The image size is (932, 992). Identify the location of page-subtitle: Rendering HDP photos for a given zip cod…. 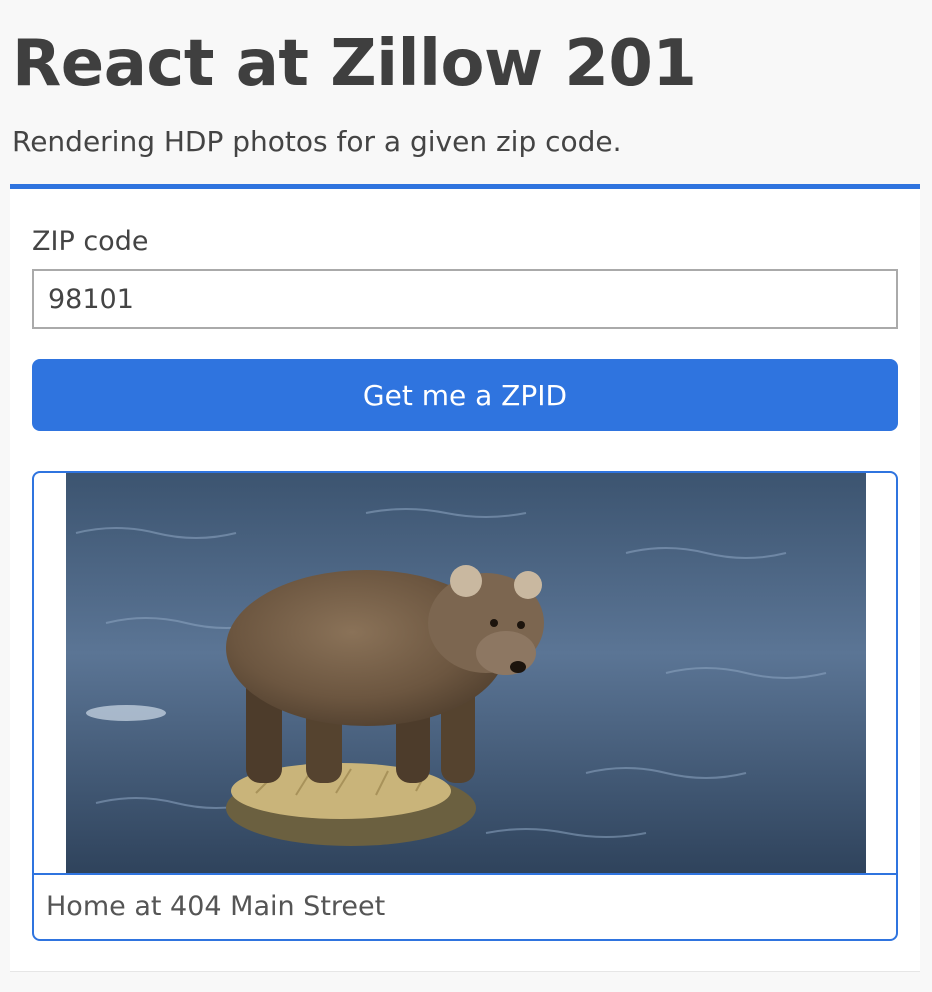
(317, 141).